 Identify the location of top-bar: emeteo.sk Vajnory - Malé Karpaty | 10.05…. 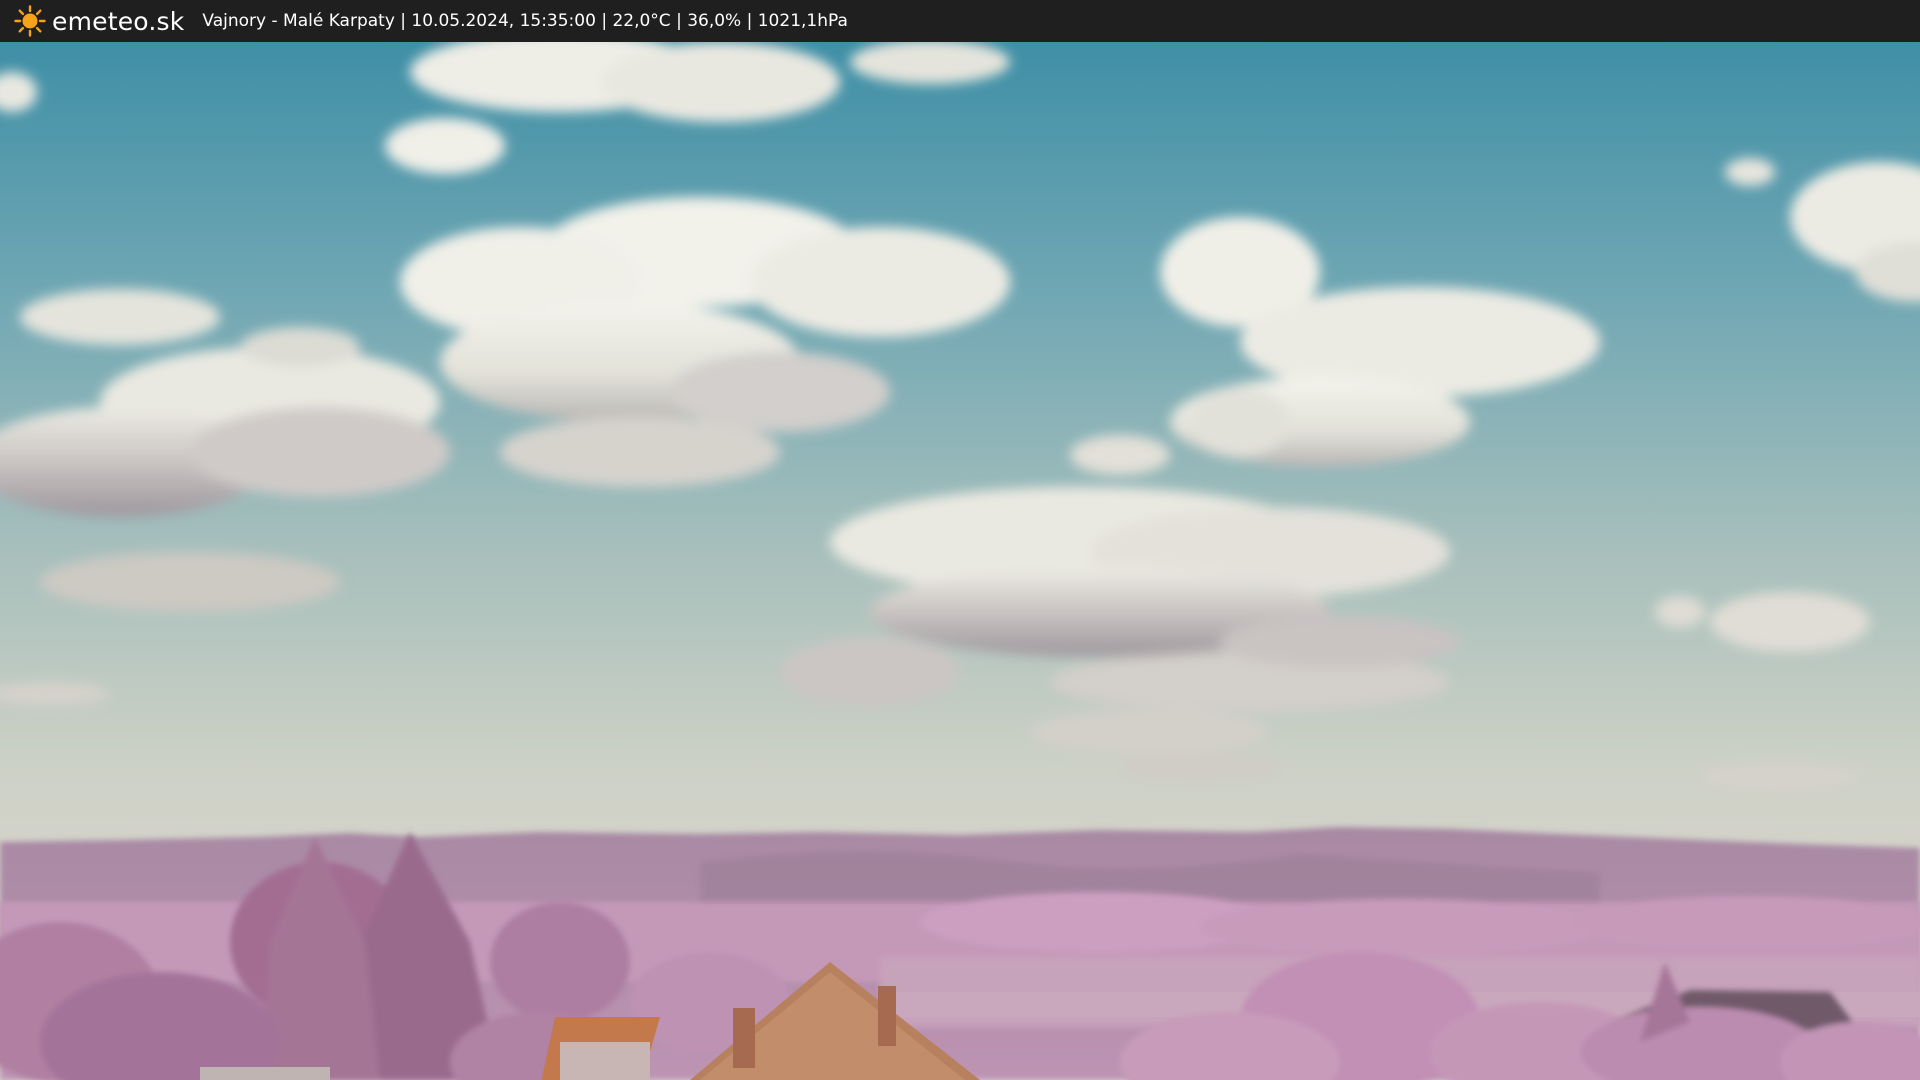
(960, 21).